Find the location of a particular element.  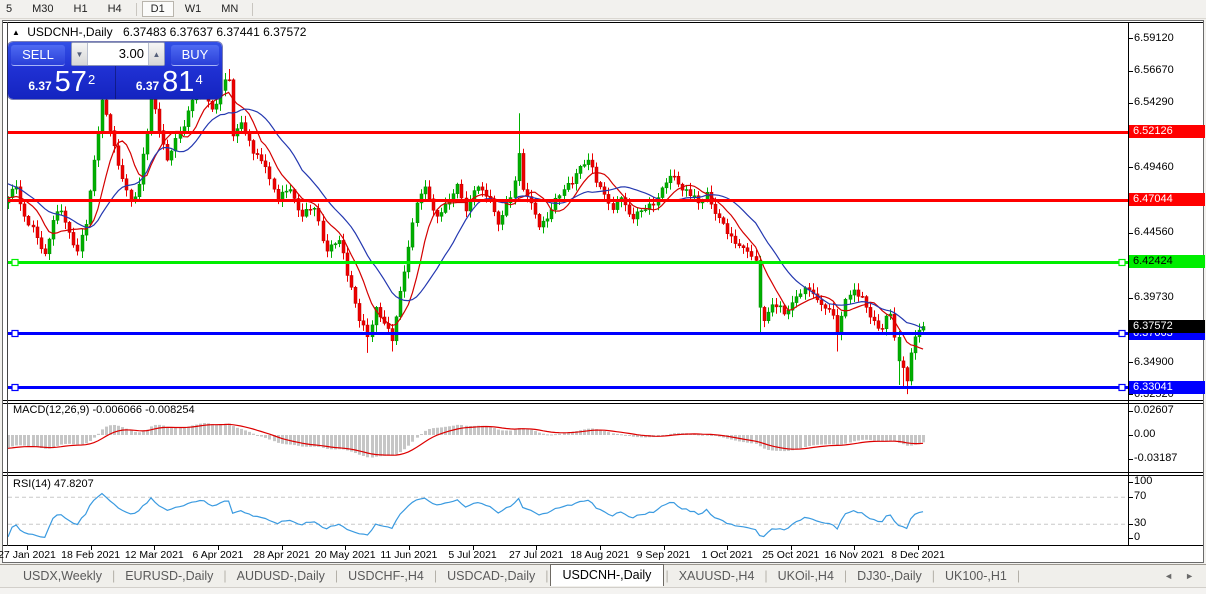

buy-price: 6.37 81 4 is located at coordinates (169, 82).